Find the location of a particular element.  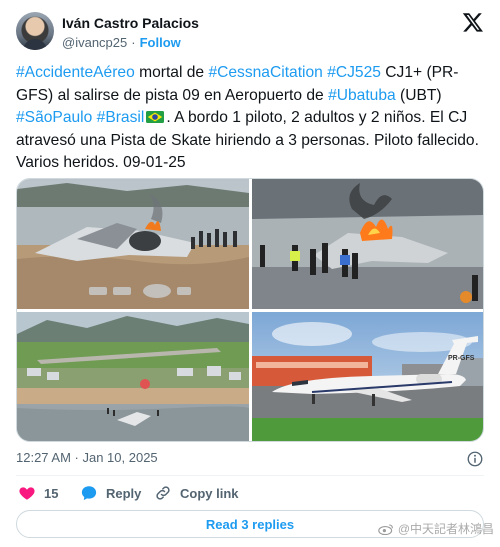

hashtag-link: #CJ525 is located at coordinates (354, 72).